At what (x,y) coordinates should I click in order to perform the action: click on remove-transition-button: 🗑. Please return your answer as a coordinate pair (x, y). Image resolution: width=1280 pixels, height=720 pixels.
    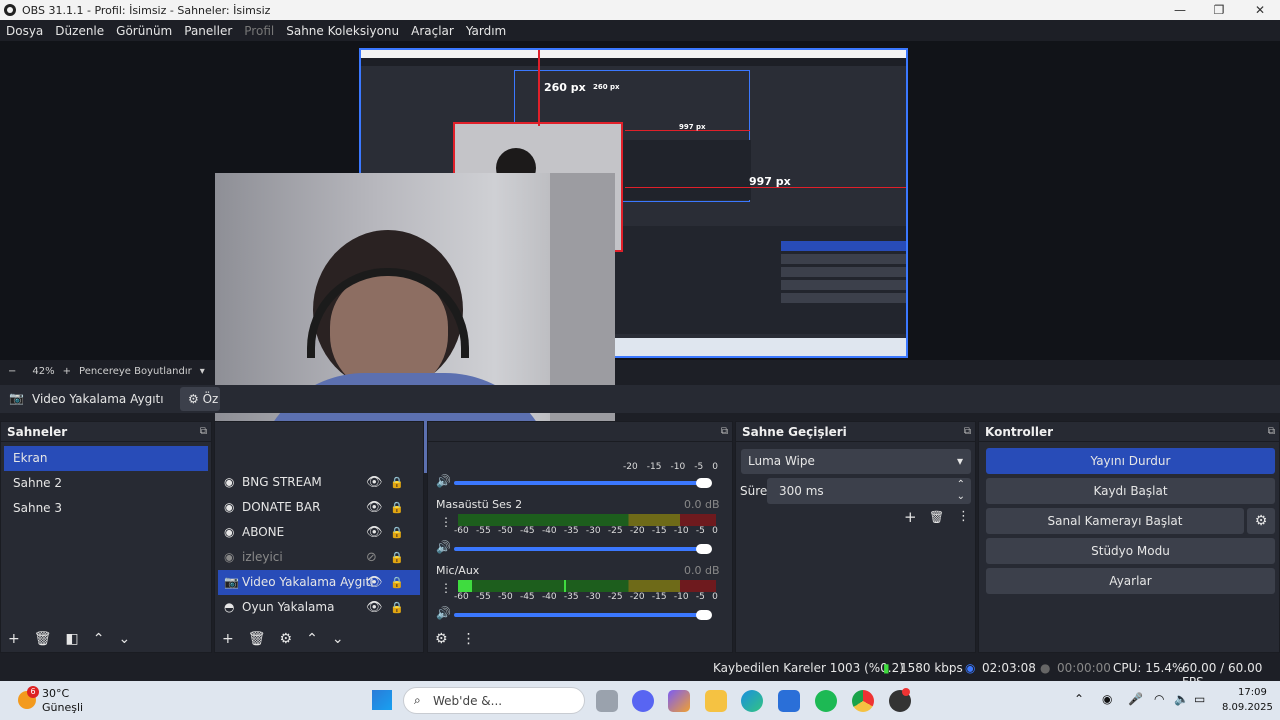
    Looking at the image, I should click on (936, 517).